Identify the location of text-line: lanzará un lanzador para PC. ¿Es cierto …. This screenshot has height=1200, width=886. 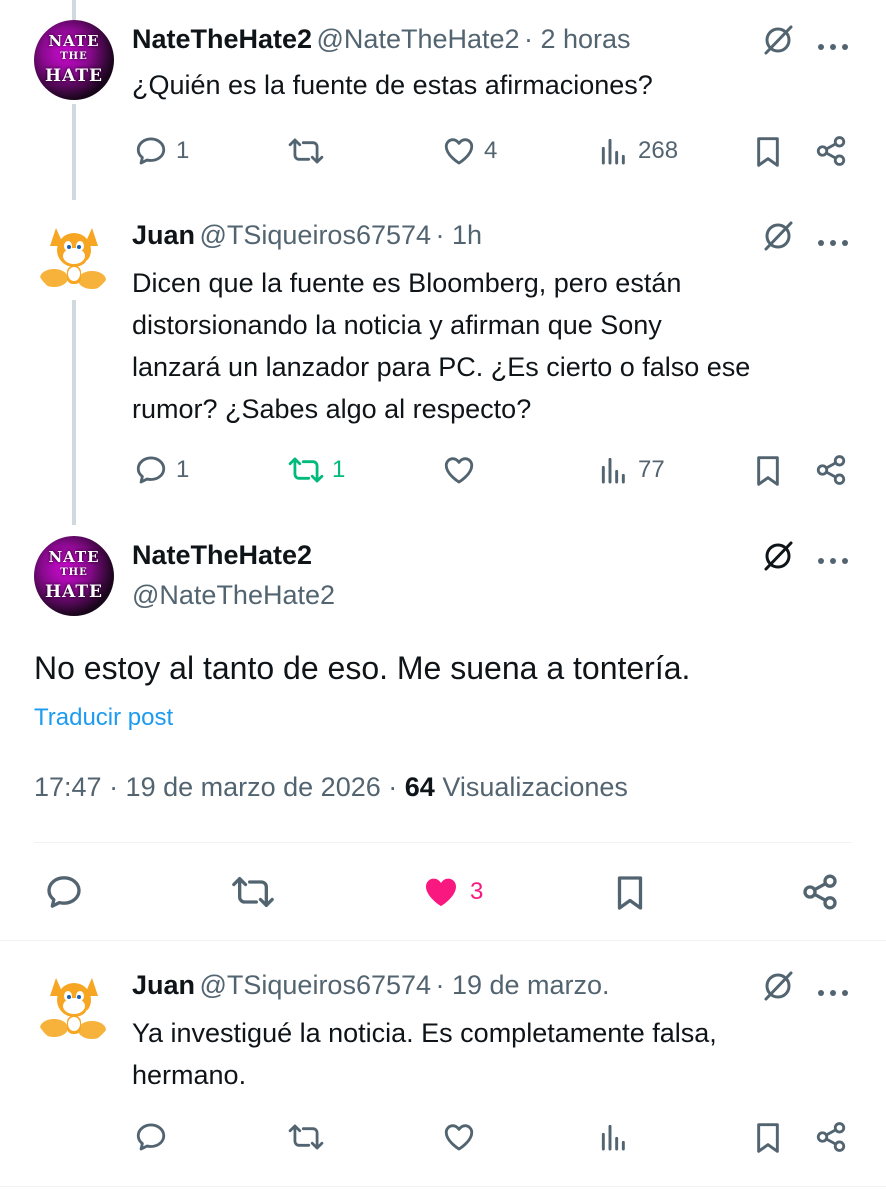
(441, 367).